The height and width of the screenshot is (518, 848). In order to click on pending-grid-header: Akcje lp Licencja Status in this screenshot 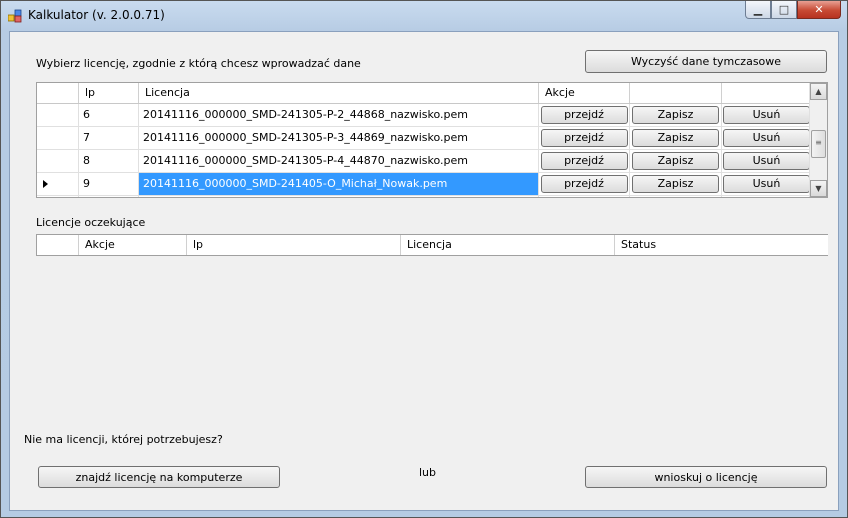, I will do `click(432, 245)`.